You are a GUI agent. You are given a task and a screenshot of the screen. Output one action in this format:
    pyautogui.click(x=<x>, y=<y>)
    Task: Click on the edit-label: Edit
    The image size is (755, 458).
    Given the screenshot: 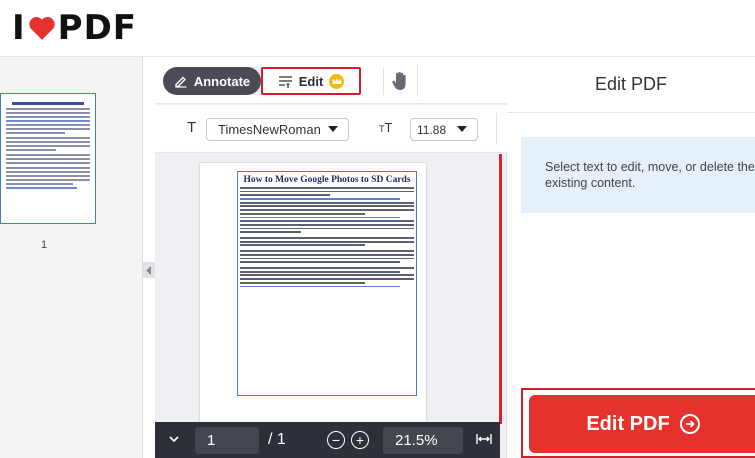 What is the action you would take?
    pyautogui.click(x=311, y=81)
    